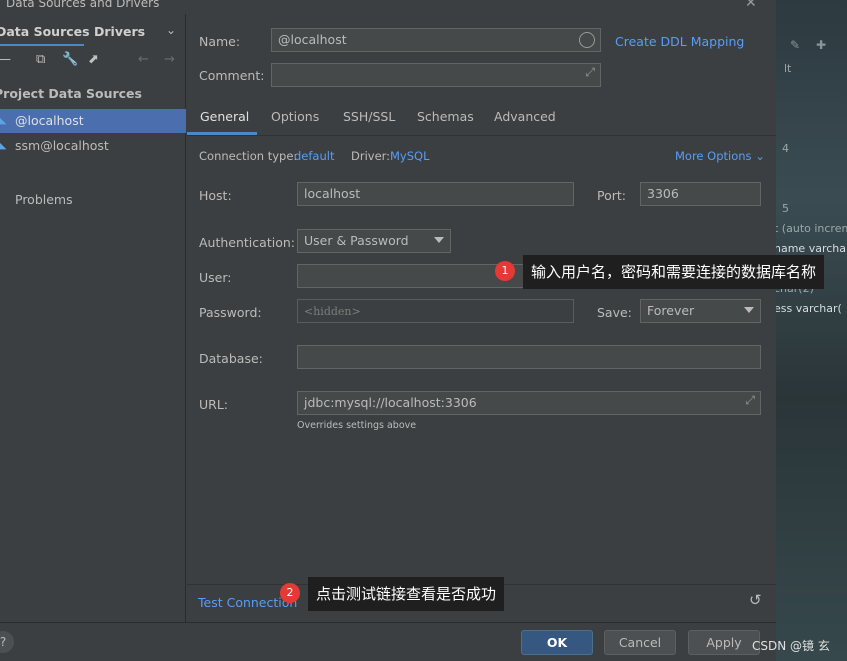 Image resolution: width=847 pixels, height=661 pixels. I want to click on sidebar-item-ssm-localhost: ◣ ssm@localhost, so click(93, 146).